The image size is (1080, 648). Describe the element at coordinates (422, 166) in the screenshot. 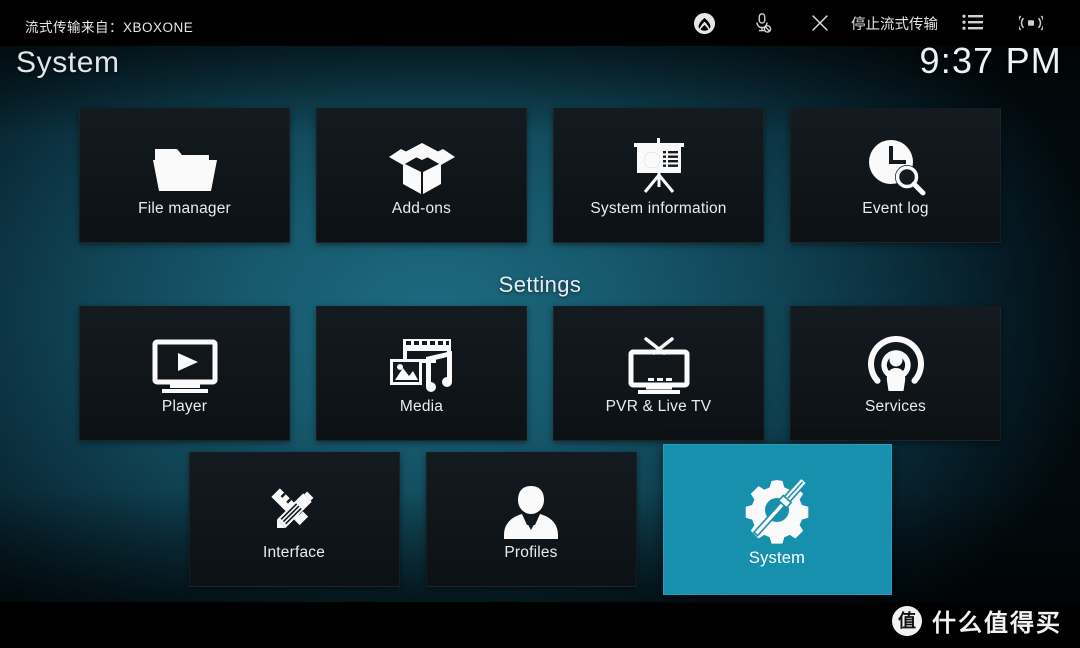

I see `open-box-icon` at that location.